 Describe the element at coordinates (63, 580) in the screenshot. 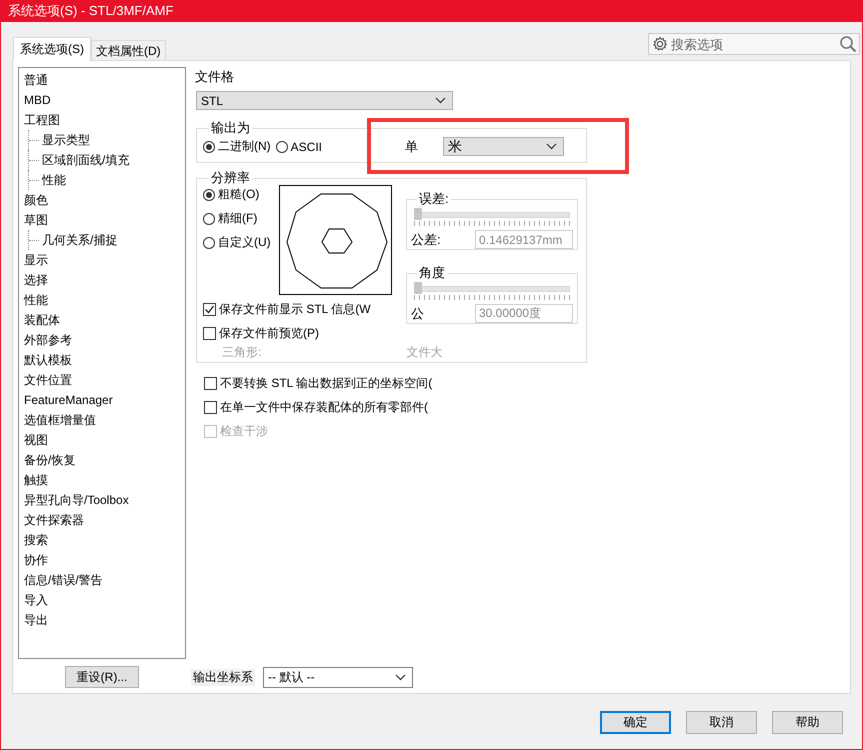

I see `tree-item: 信息/错误/警告` at that location.